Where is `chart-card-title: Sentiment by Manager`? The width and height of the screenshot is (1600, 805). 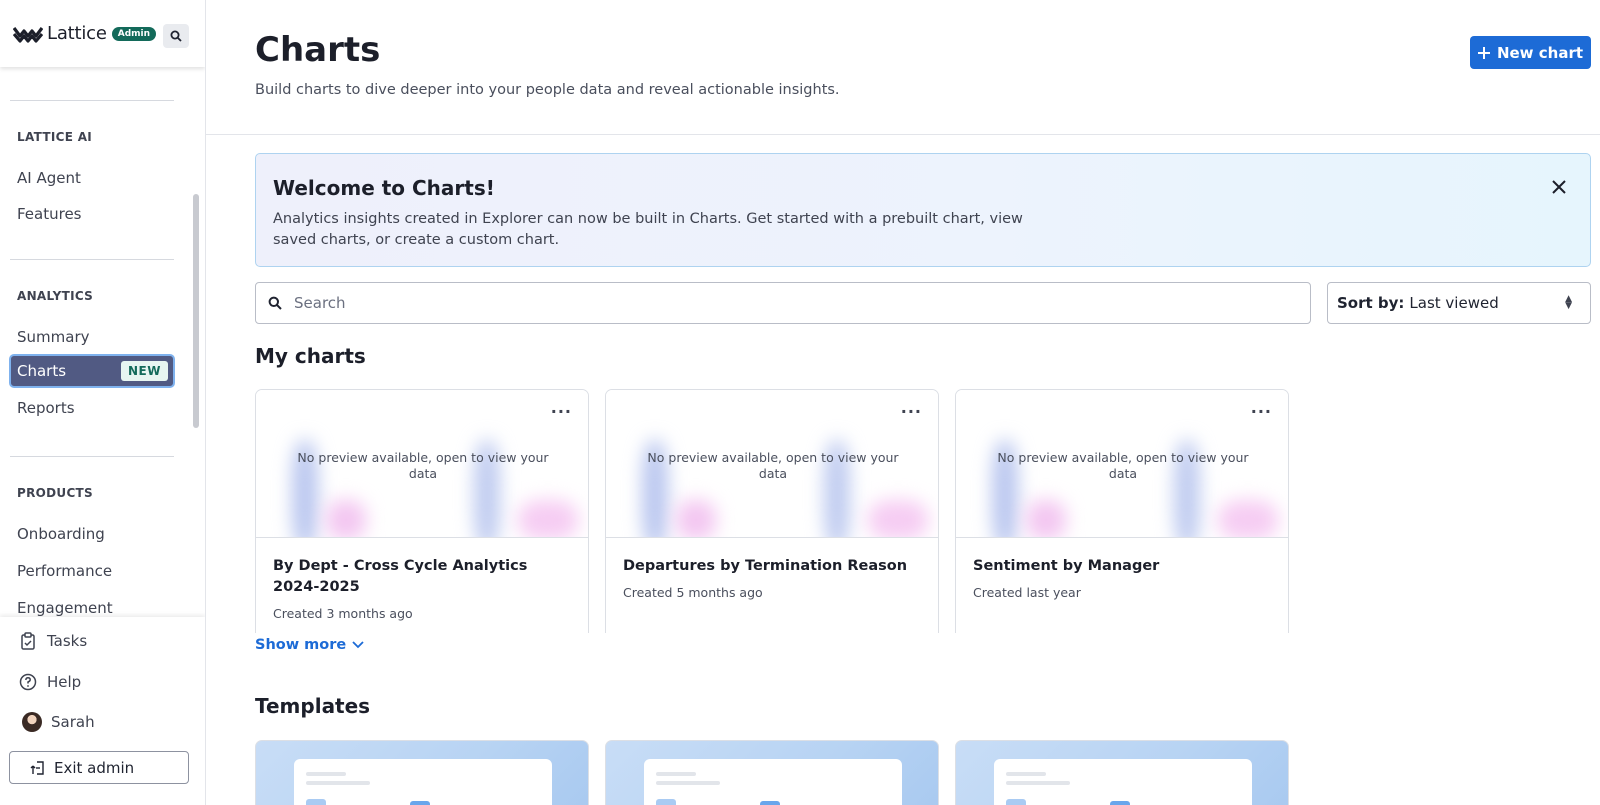 chart-card-title: Sentiment by Manager is located at coordinates (1066, 566).